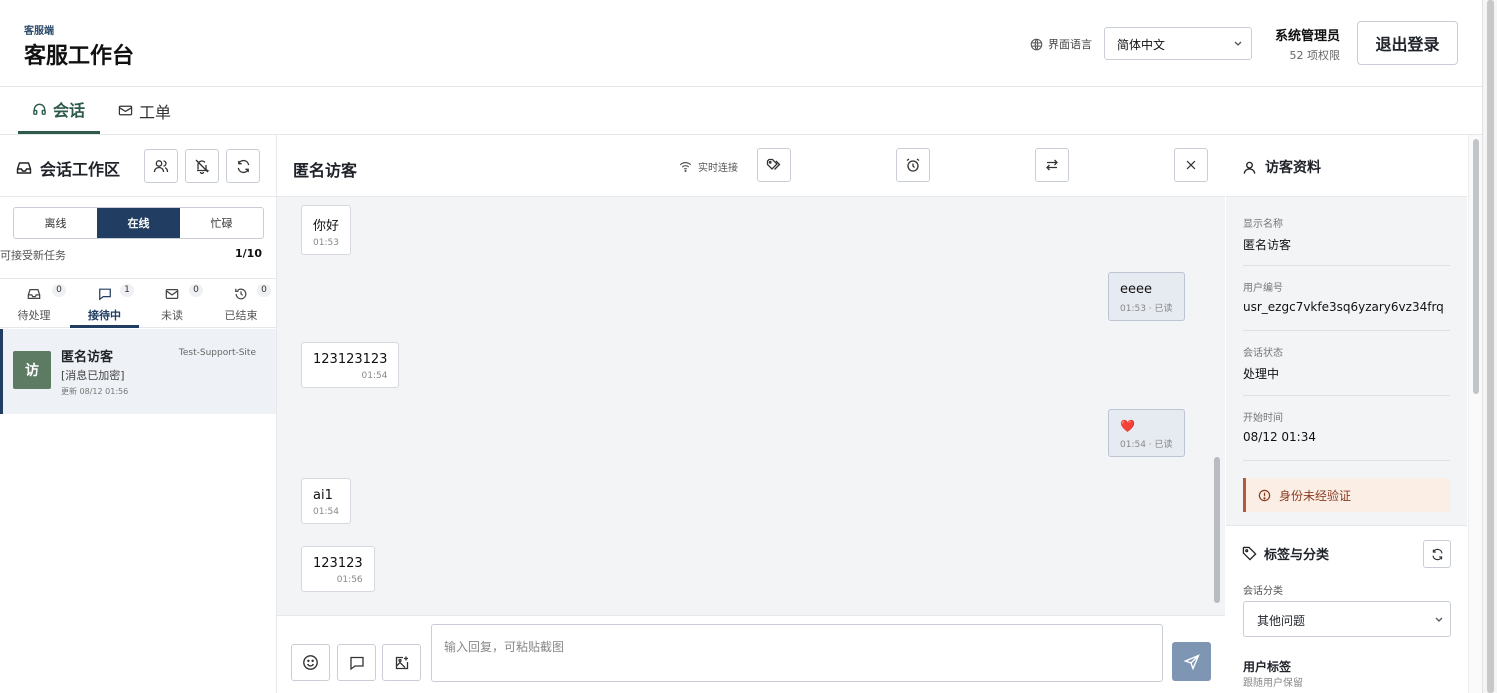 The width and height of the screenshot is (1497, 693). What do you see at coordinates (1263, 353) in the screenshot?
I see `field-label: 会话状态` at bounding box center [1263, 353].